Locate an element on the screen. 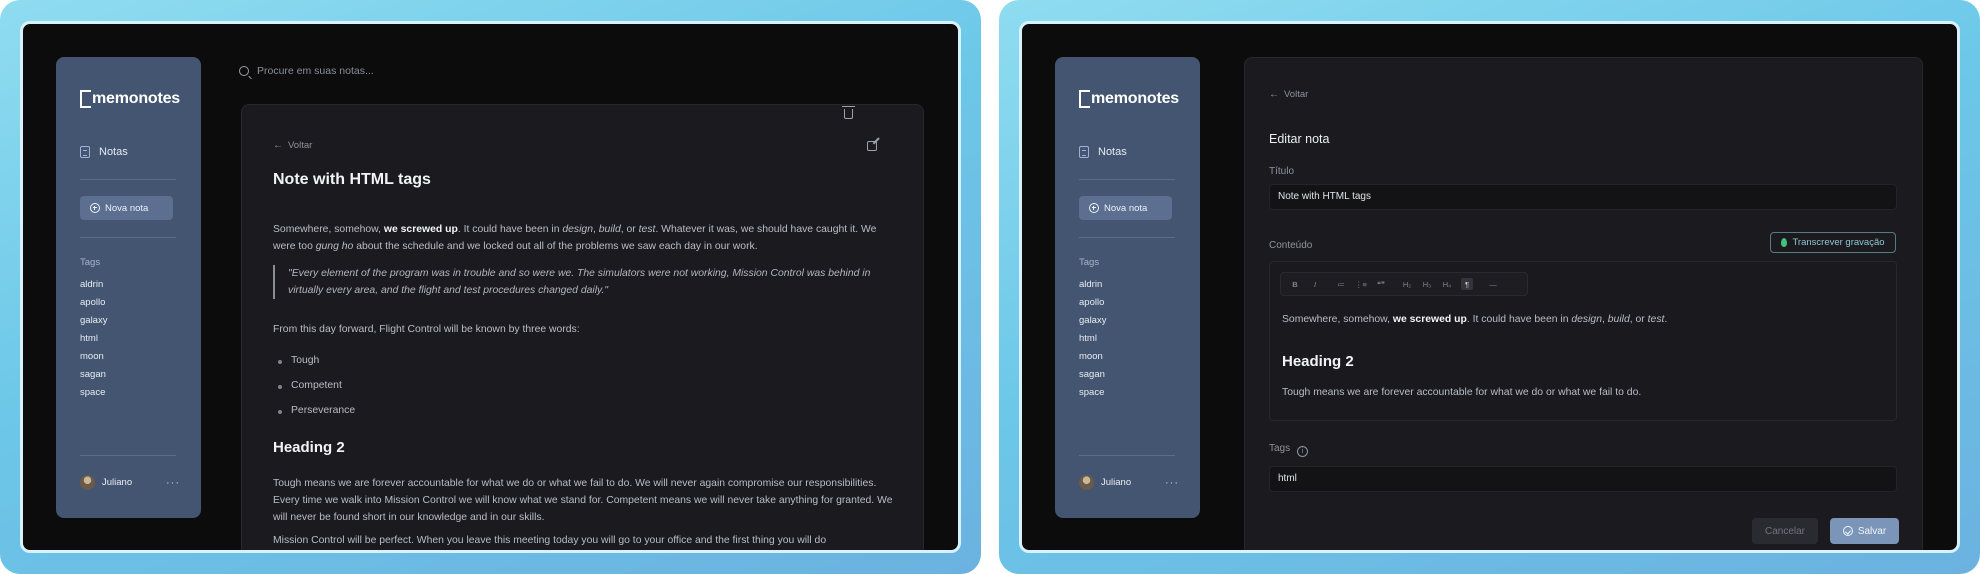 This screenshot has width=1980, height=574. text-span: . is located at coordinates (1666, 319).